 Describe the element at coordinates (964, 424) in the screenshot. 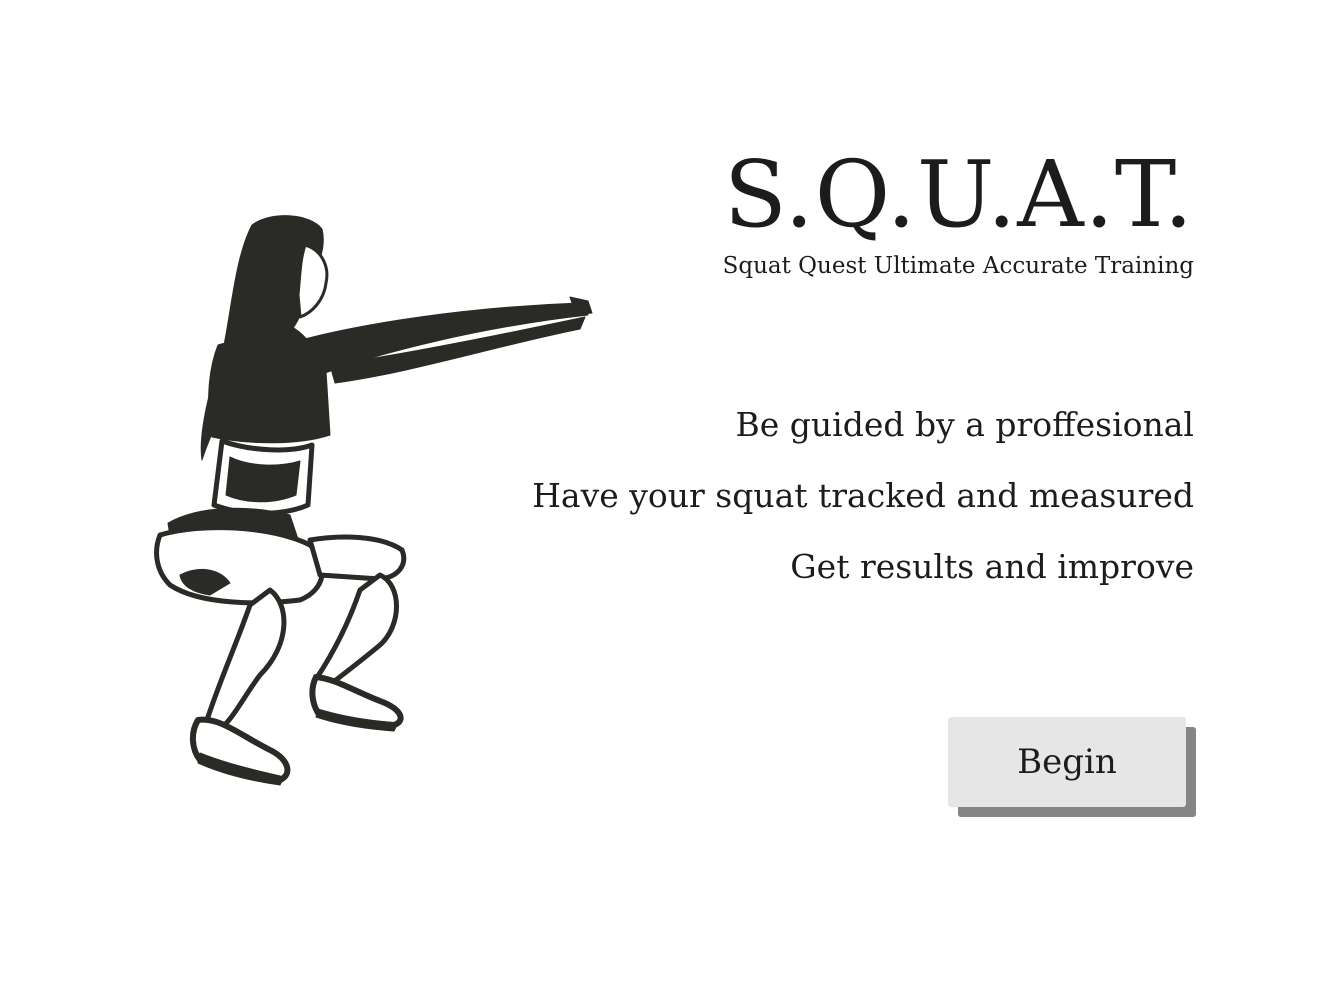

I see `feature-item-guidance: Be guided by a proffesional` at that location.